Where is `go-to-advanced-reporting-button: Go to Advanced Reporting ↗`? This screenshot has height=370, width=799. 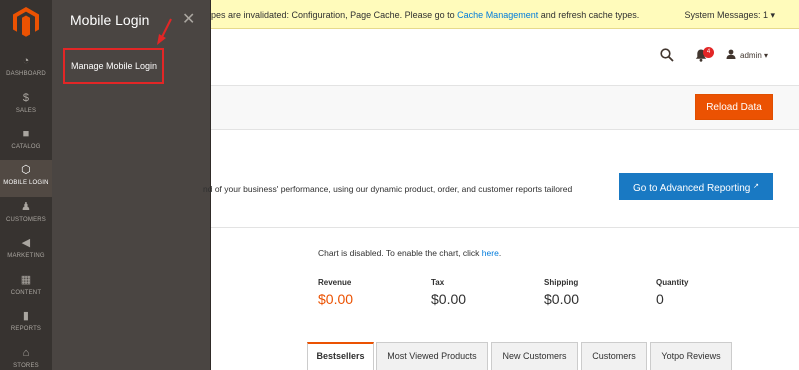
go-to-advanced-reporting-button: Go to Advanced Reporting ↗ is located at coordinates (696, 186).